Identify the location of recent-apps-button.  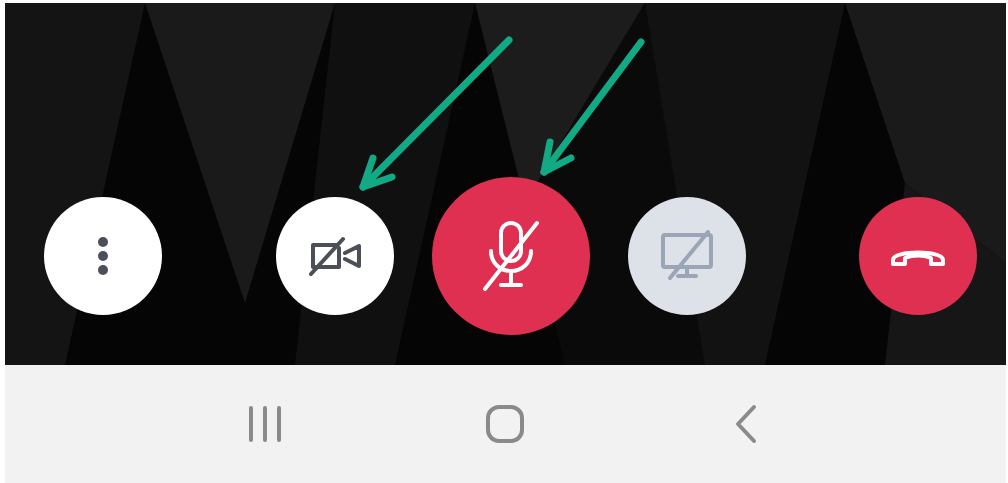
(265, 424).